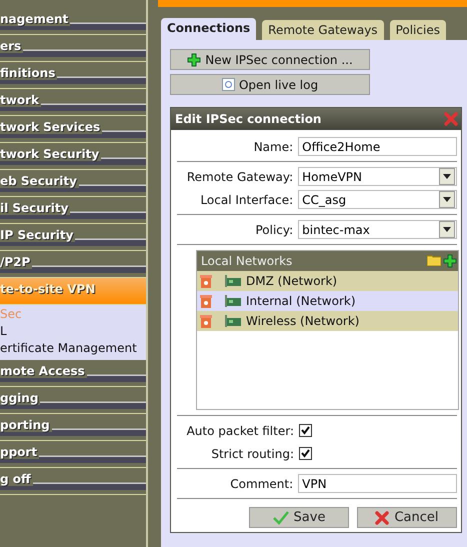  I want to click on option-label: Strict routing:, so click(252, 453).